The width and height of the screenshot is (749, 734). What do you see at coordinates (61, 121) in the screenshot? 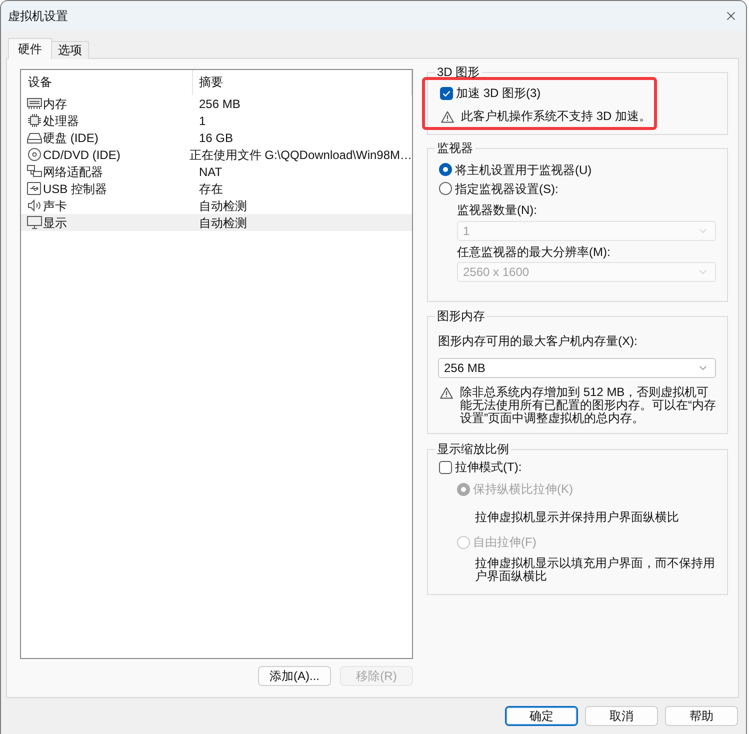
I see `device-name: 处理器` at bounding box center [61, 121].